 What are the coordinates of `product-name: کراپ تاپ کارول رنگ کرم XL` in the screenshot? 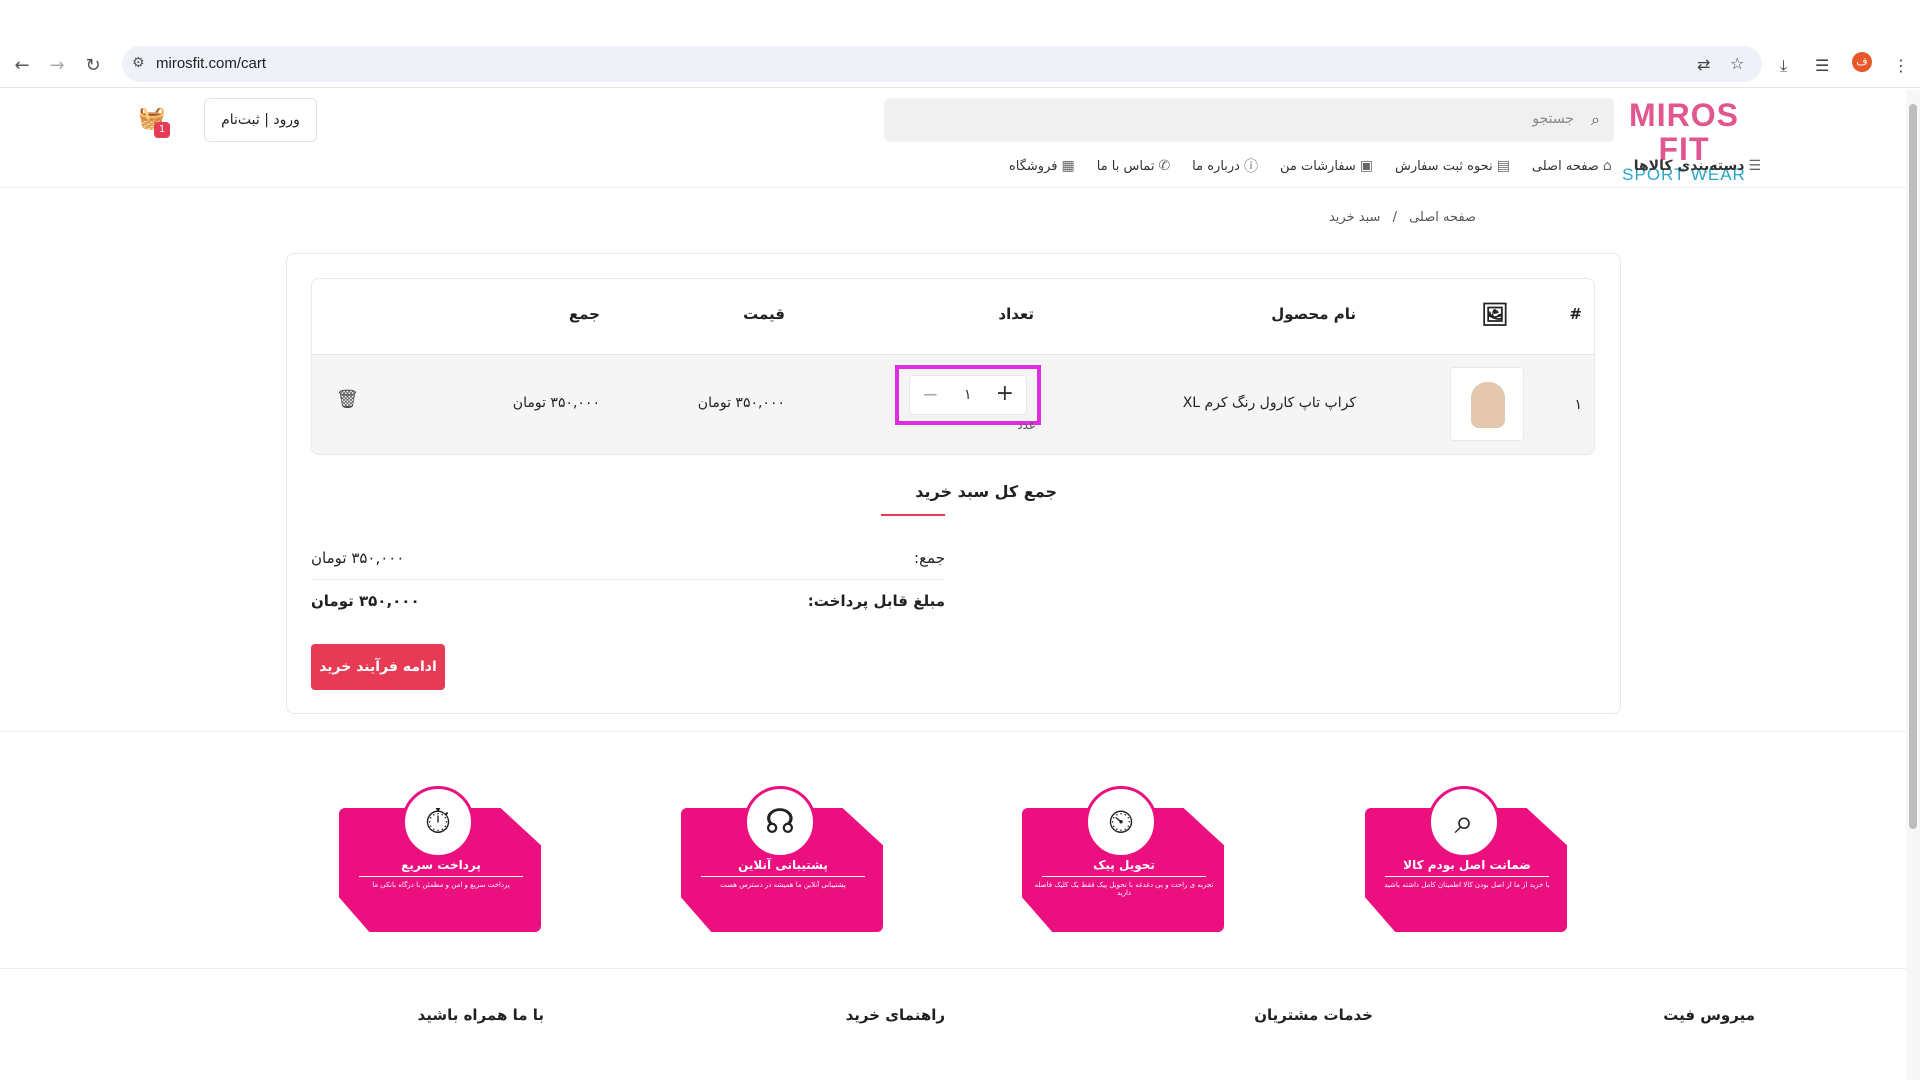 It's located at (1269, 403).